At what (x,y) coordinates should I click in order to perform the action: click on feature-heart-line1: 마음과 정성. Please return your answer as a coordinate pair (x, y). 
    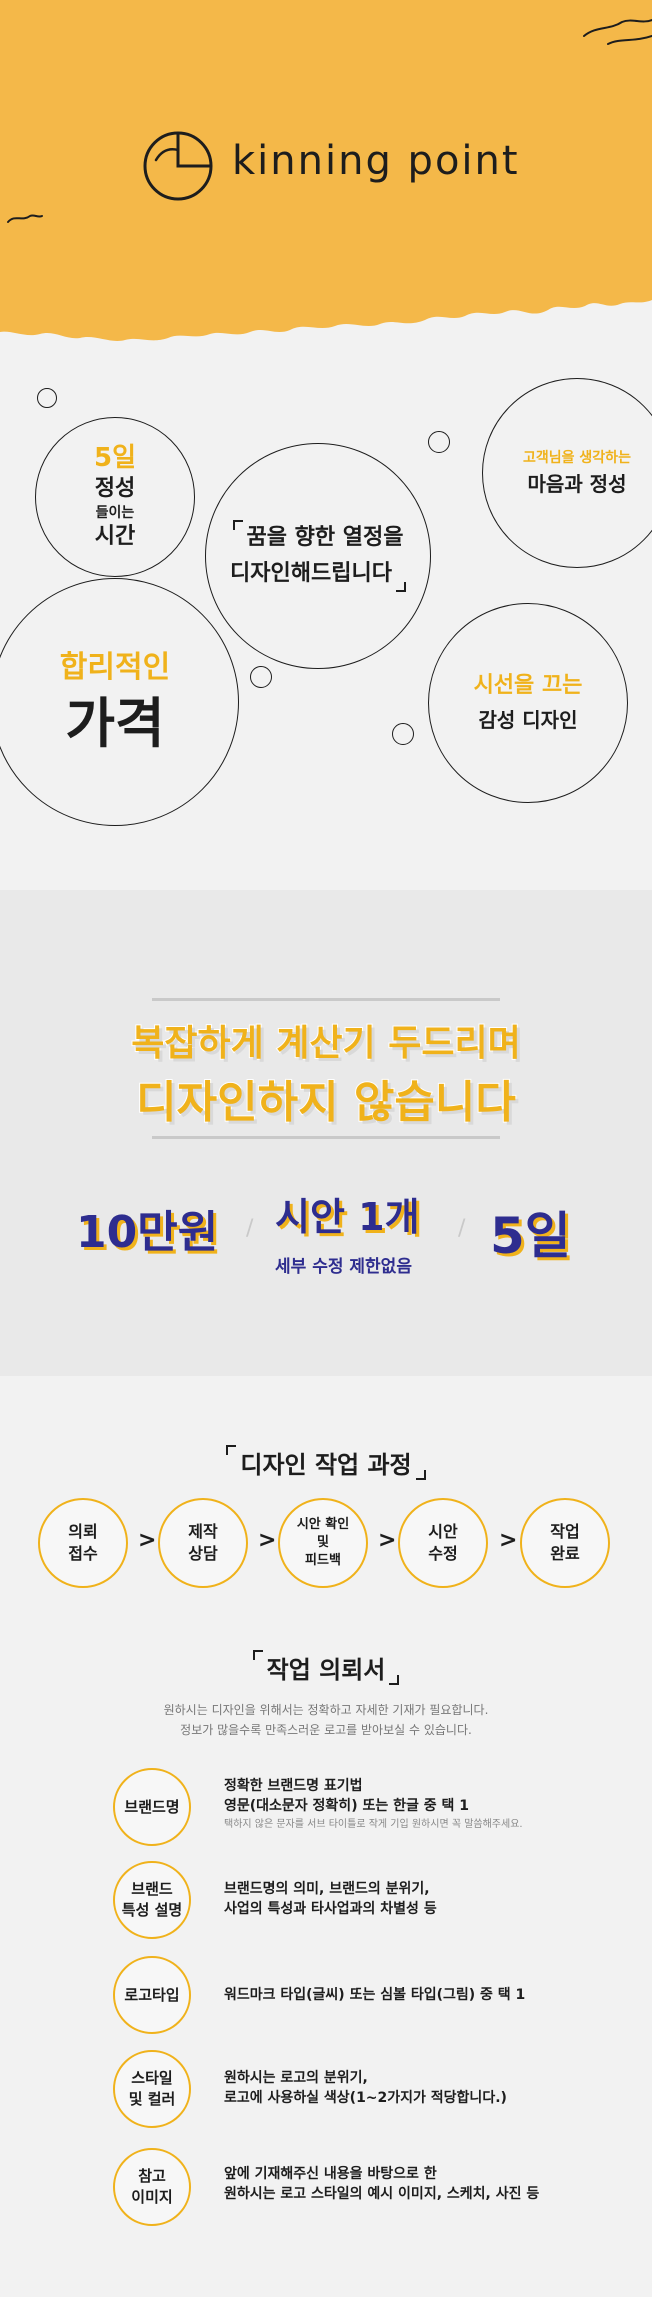
    Looking at the image, I should click on (577, 484).